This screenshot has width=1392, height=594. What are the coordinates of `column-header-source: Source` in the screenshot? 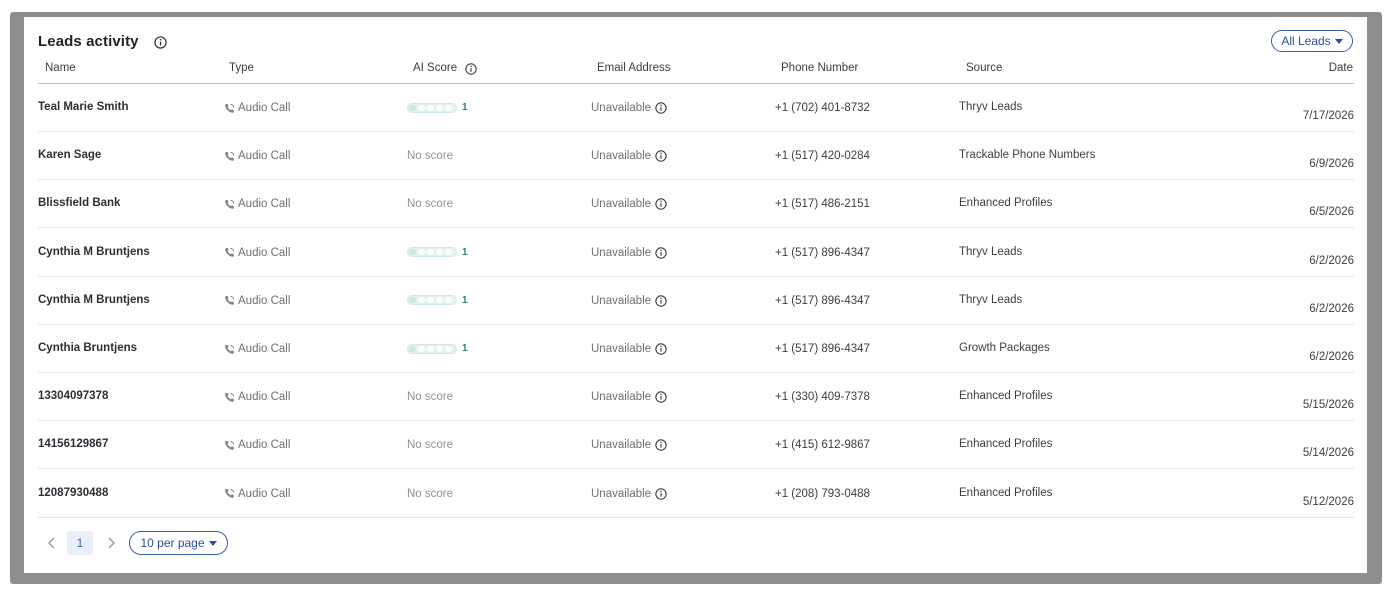 It's located at (984, 68).